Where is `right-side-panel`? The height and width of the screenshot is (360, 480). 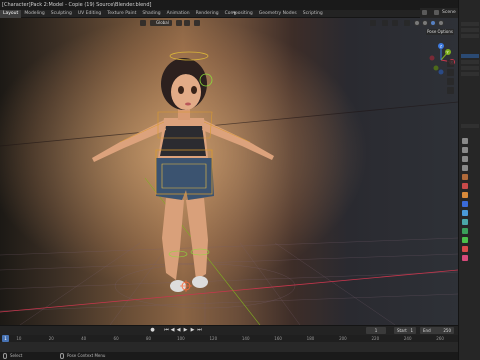 right-side-panel is located at coordinates (469, 180).